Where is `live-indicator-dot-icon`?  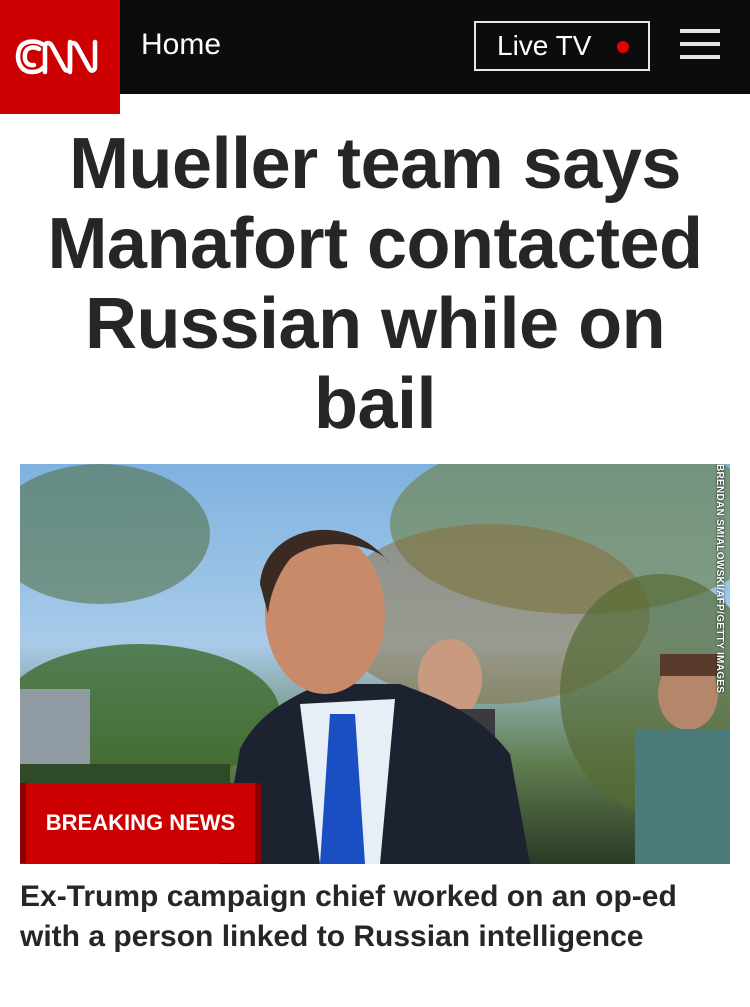 live-indicator-dot-icon is located at coordinates (623, 47).